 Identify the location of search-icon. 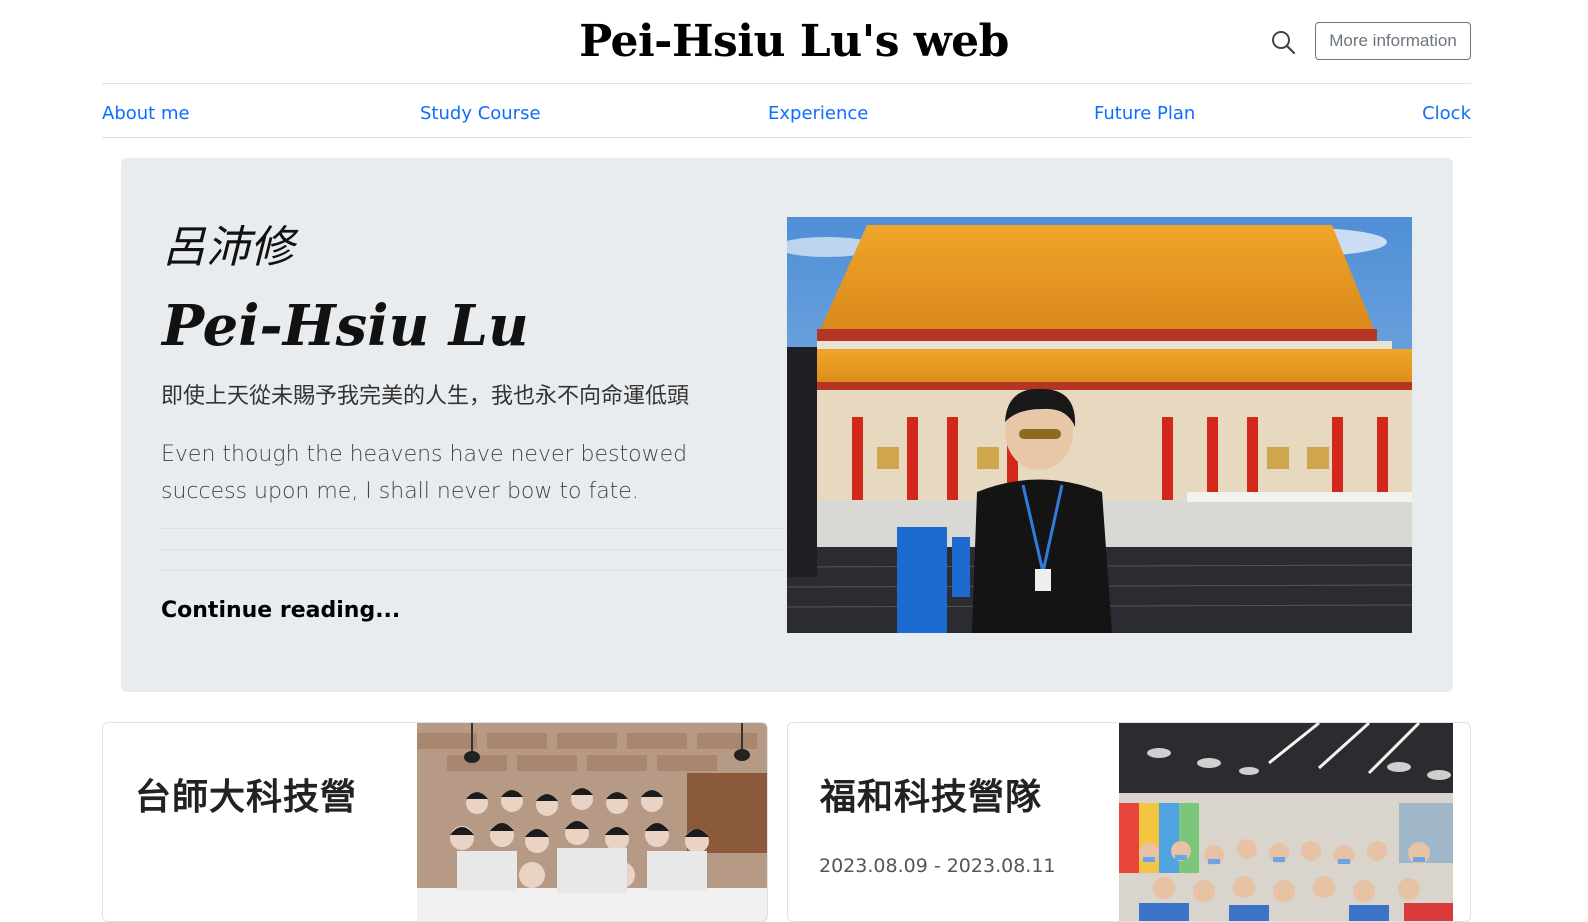
(1283, 42).